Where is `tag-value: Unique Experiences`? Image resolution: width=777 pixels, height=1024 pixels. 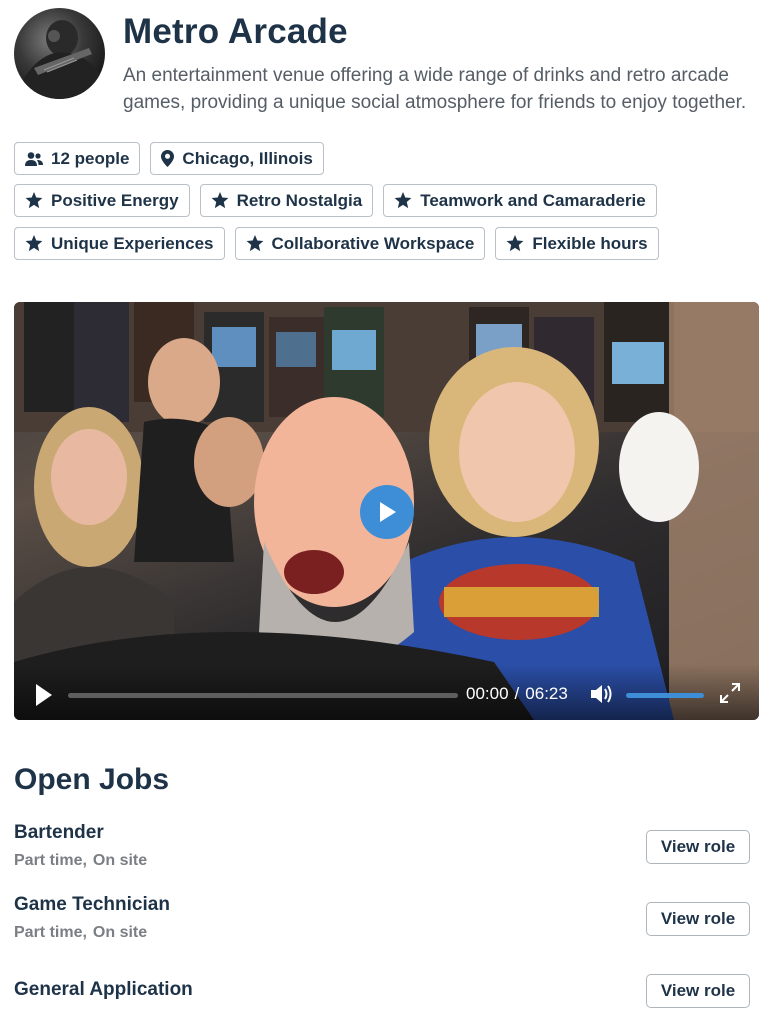 tag-value: Unique Experiences is located at coordinates (119, 243).